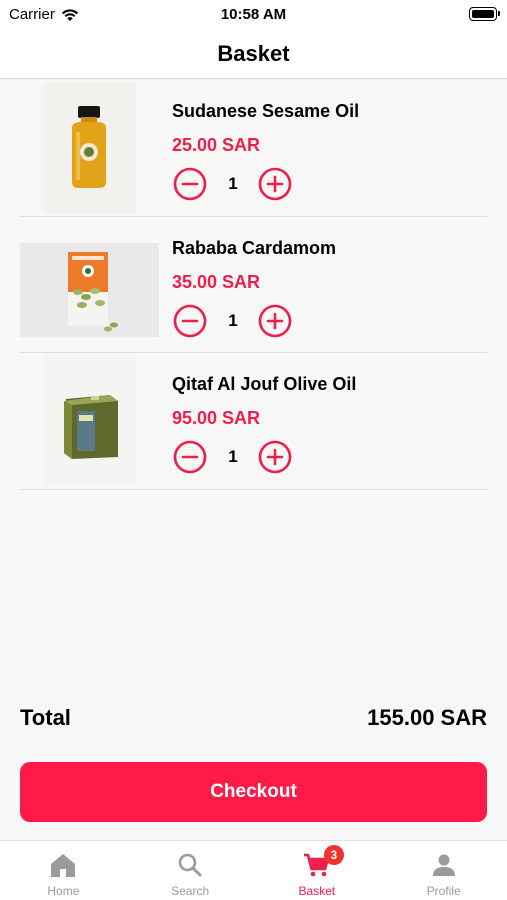 This screenshot has height=900, width=507. Describe the element at coordinates (254, 247) in the screenshot. I see `product-name: Rababa Cardamom` at that location.